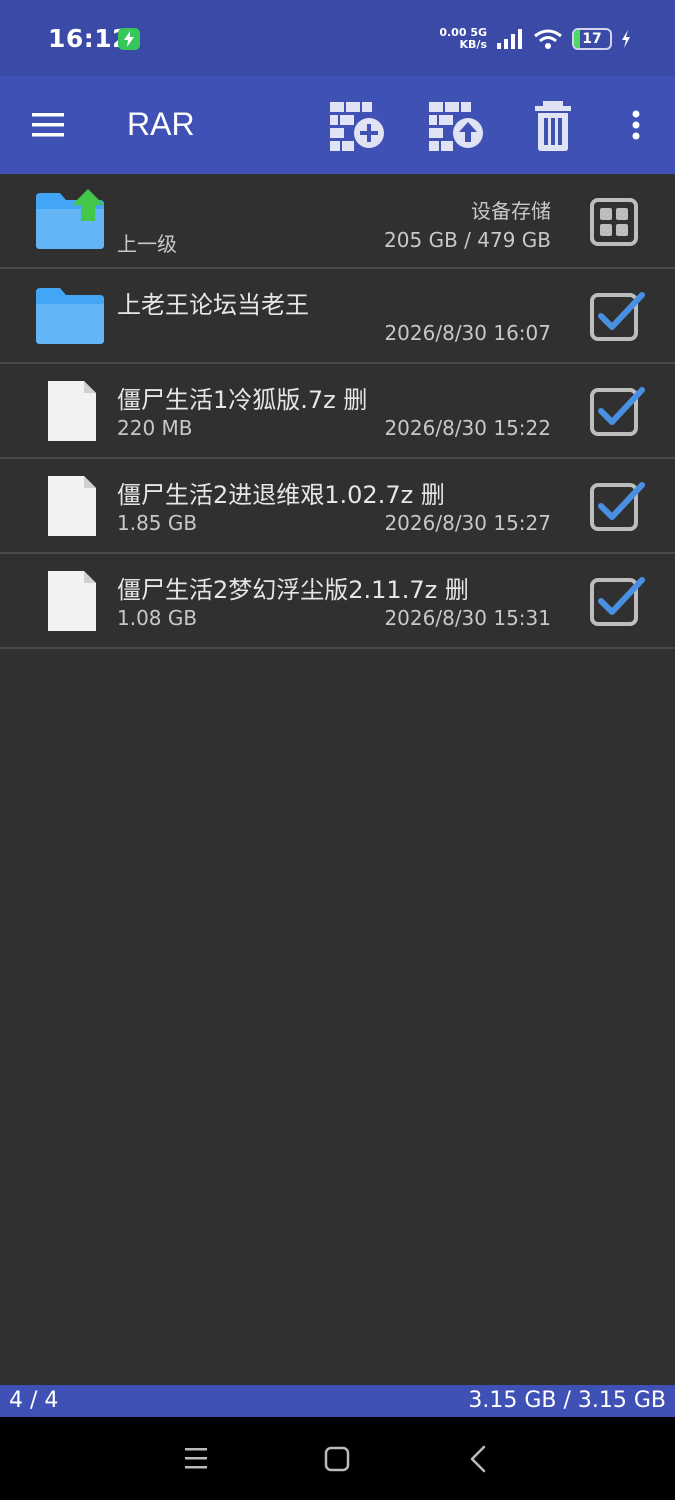 This screenshot has width=675, height=1500. What do you see at coordinates (553, 126) in the screenshot?
I see `trash-icon` at bounding box center [553, 126].